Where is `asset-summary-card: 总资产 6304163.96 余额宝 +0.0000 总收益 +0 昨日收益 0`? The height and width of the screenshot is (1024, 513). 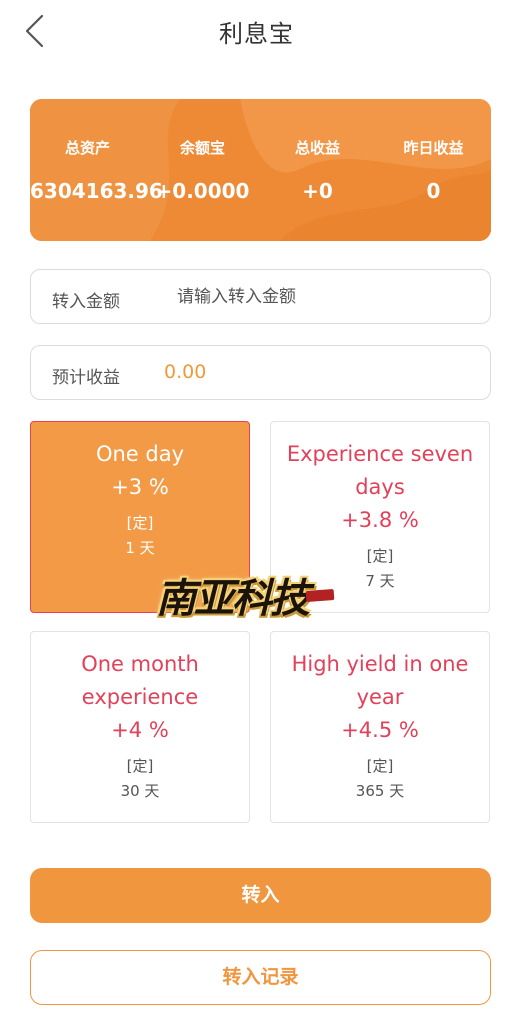 asset-summary-card: 总资产 6304163.96 余额宝 +0.0000 总收益 +0 昨日收益 0 is located at coordinates (260, 170).